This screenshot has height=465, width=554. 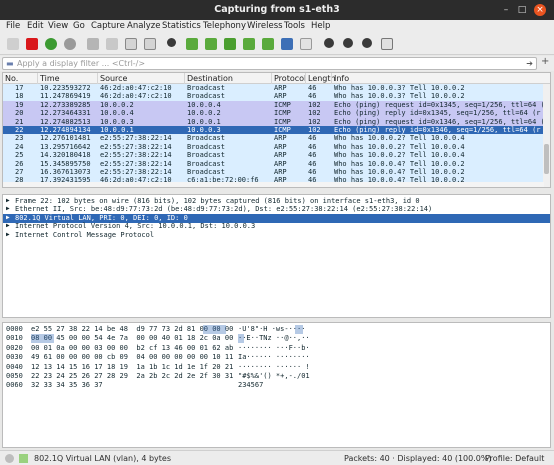 What do you see at coordinates (204, 121) in the screenshot?
I see `cell-destination: 10.0.0.1` at bounding box center [204, 121].